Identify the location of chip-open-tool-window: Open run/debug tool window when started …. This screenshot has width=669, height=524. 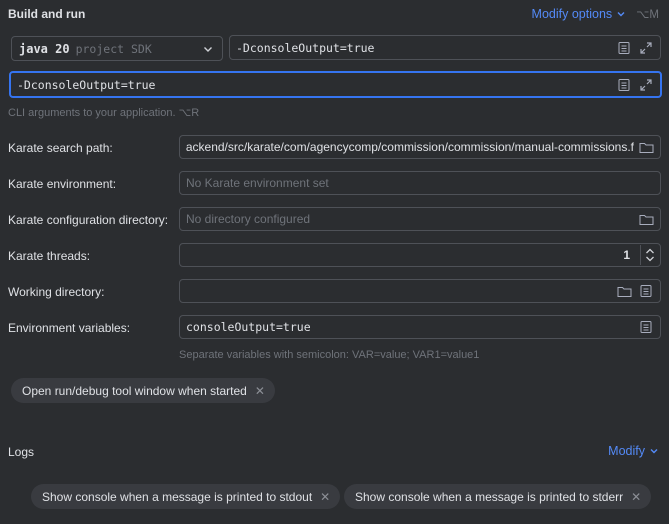
(143, 390).